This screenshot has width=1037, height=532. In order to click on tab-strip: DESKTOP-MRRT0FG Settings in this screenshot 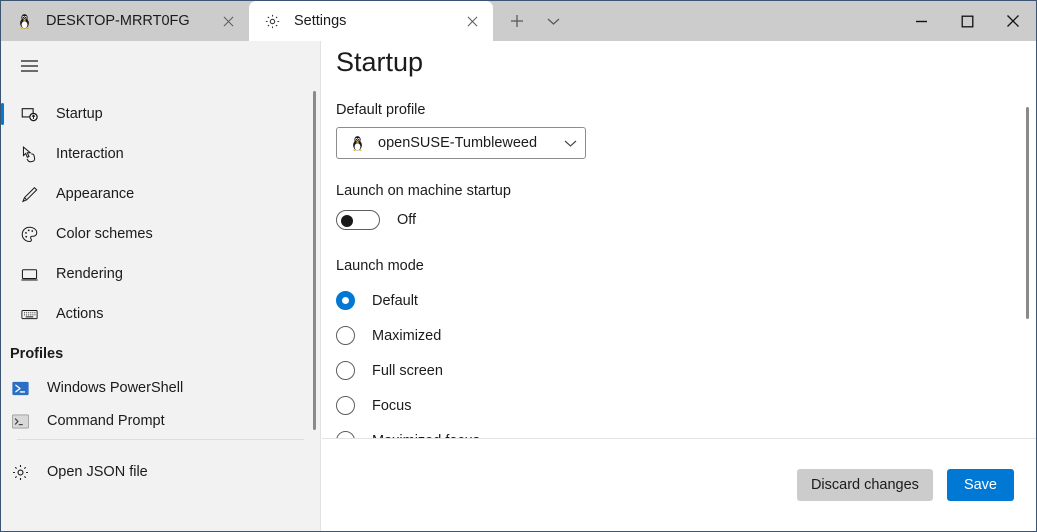, I will do `click(247, 21)`.